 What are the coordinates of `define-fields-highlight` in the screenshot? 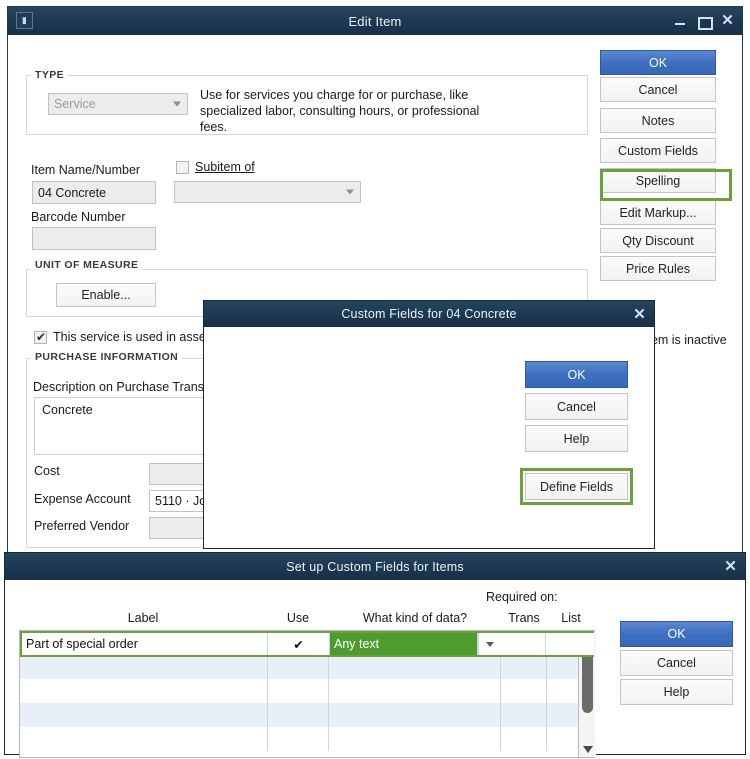 It's located at (576, 486).